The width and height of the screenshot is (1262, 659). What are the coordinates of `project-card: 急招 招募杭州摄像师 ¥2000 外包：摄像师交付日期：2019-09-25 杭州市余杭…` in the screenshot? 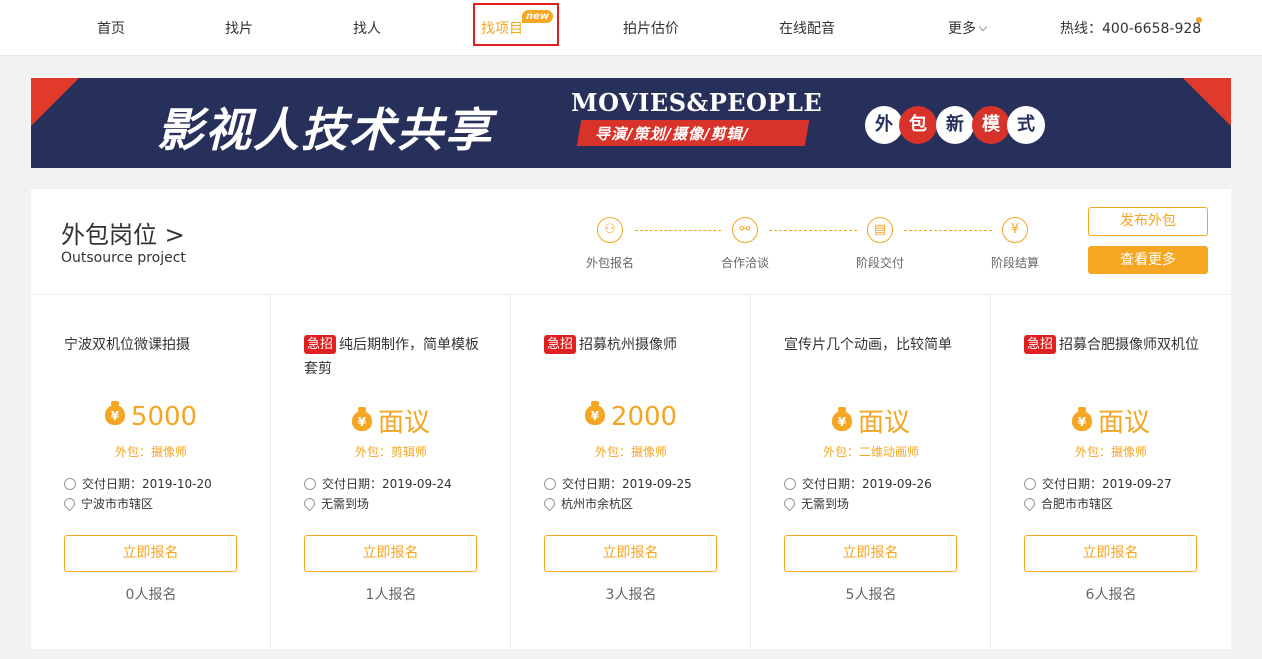 It's located at (631, 472).